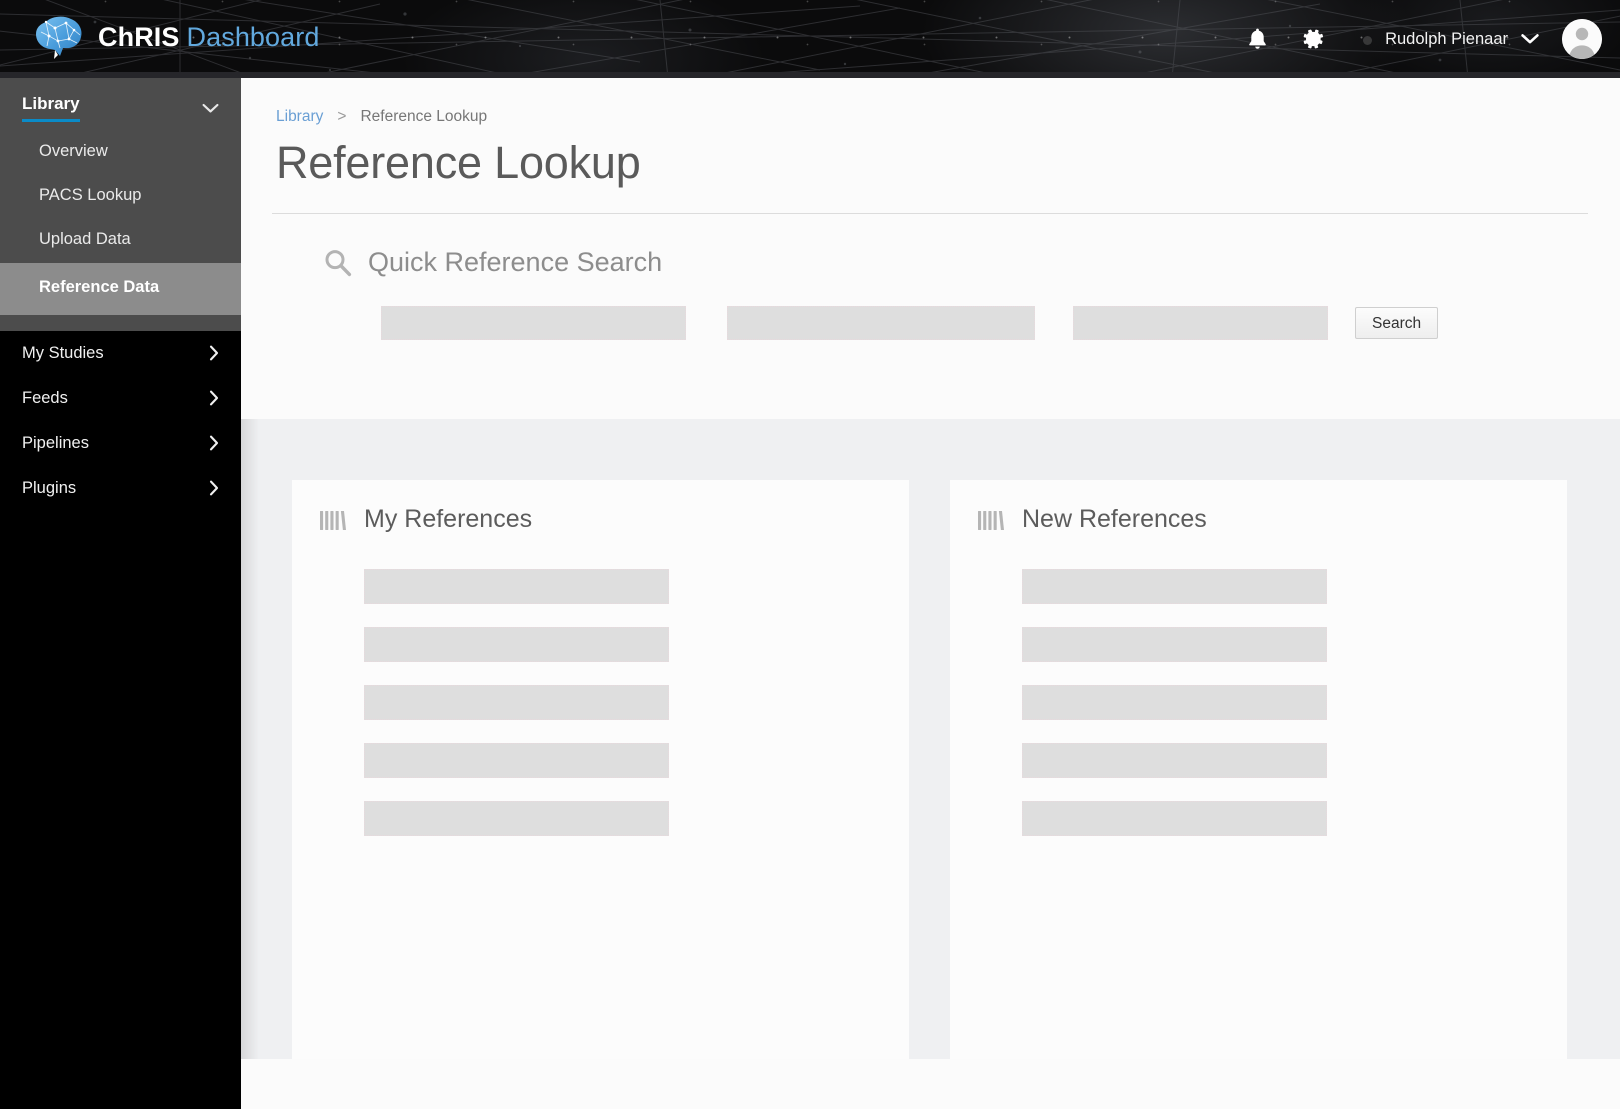 This screenshot has width=1620, height=1109. Describe the element at coordinates (930, 262) in the screenshot. I see `quick-search-heading: Quick Reference Search` at that location.